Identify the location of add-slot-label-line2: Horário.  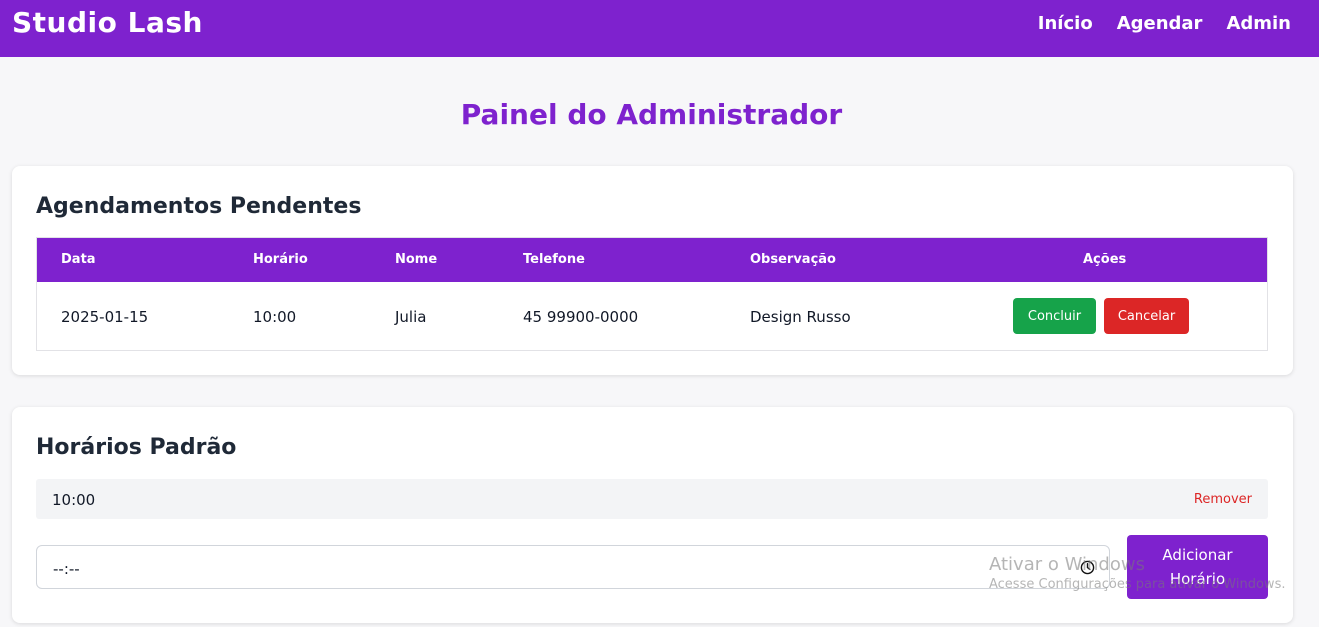
(1197, 579).